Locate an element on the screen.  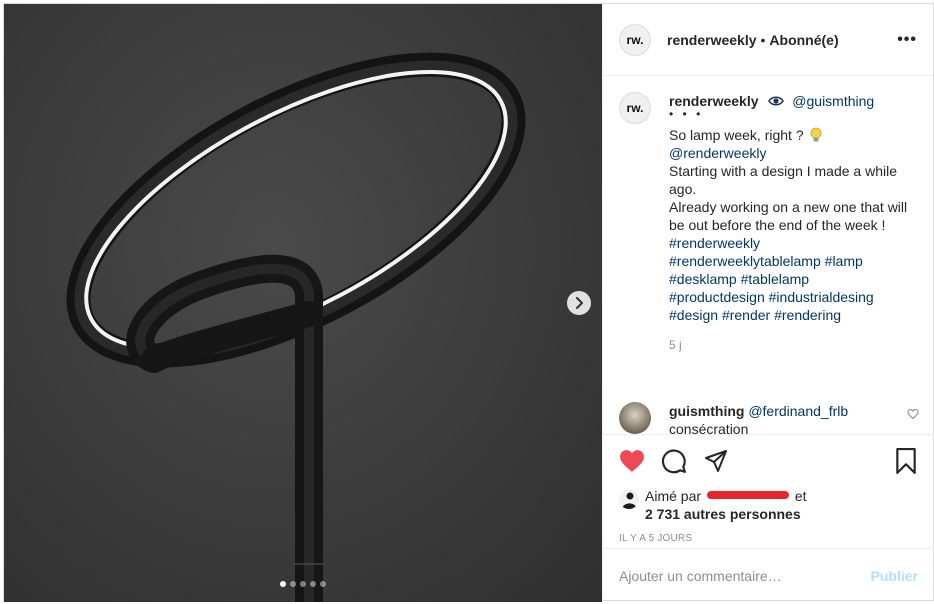
hashtag: #tablelamp is located at coordinates (775, 279).